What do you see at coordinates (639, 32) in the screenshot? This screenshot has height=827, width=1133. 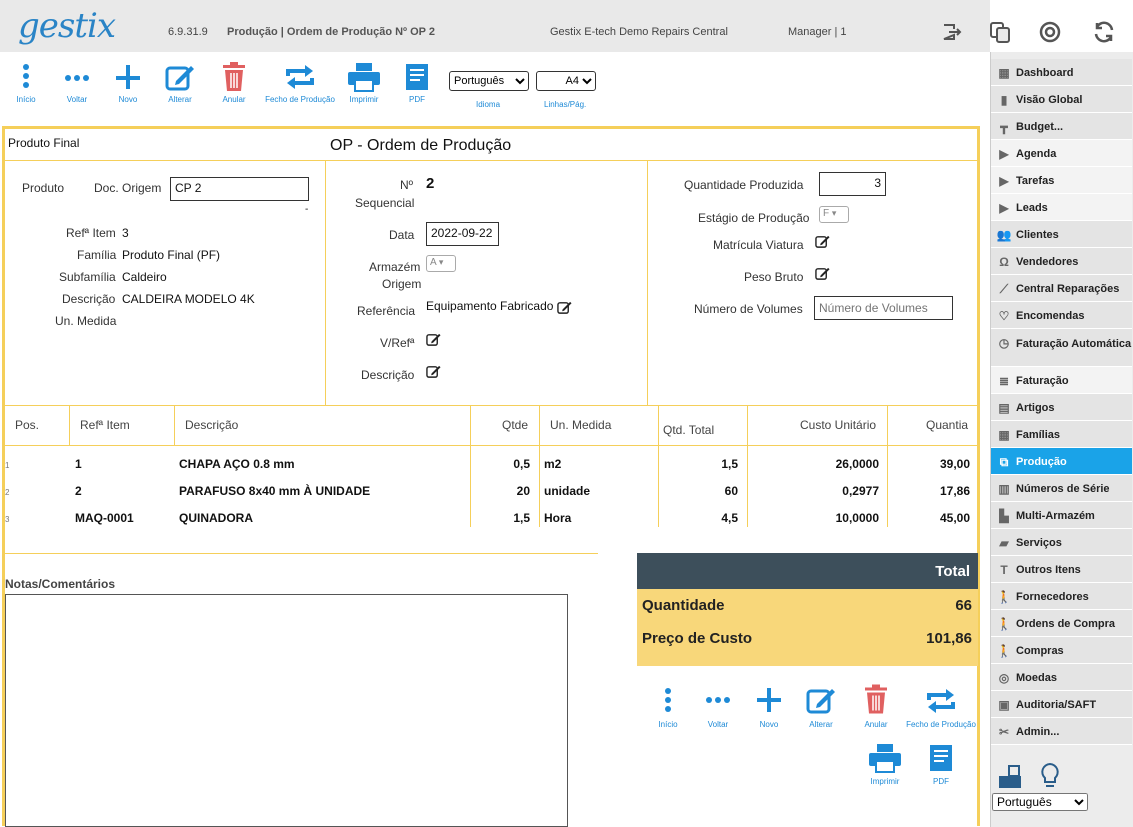 I see `company-name: Gestix E-tech Demo Repairs Central` at bounding box center [639, 32].